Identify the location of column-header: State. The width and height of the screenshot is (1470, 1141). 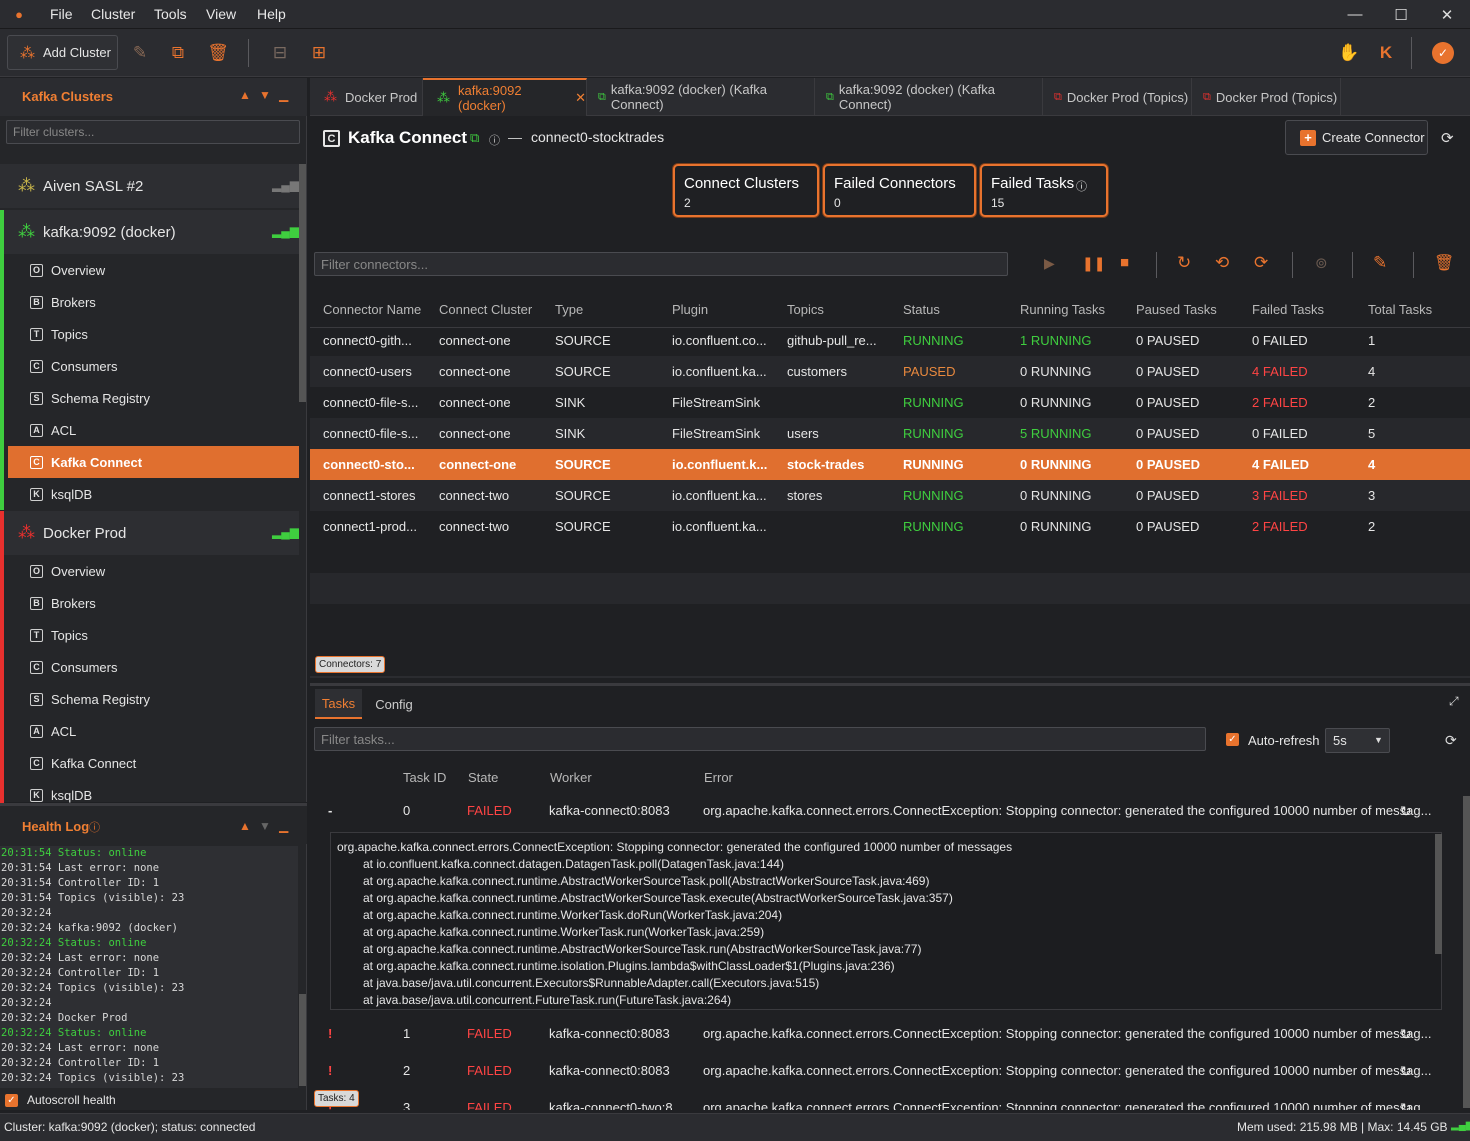
(483, 778).